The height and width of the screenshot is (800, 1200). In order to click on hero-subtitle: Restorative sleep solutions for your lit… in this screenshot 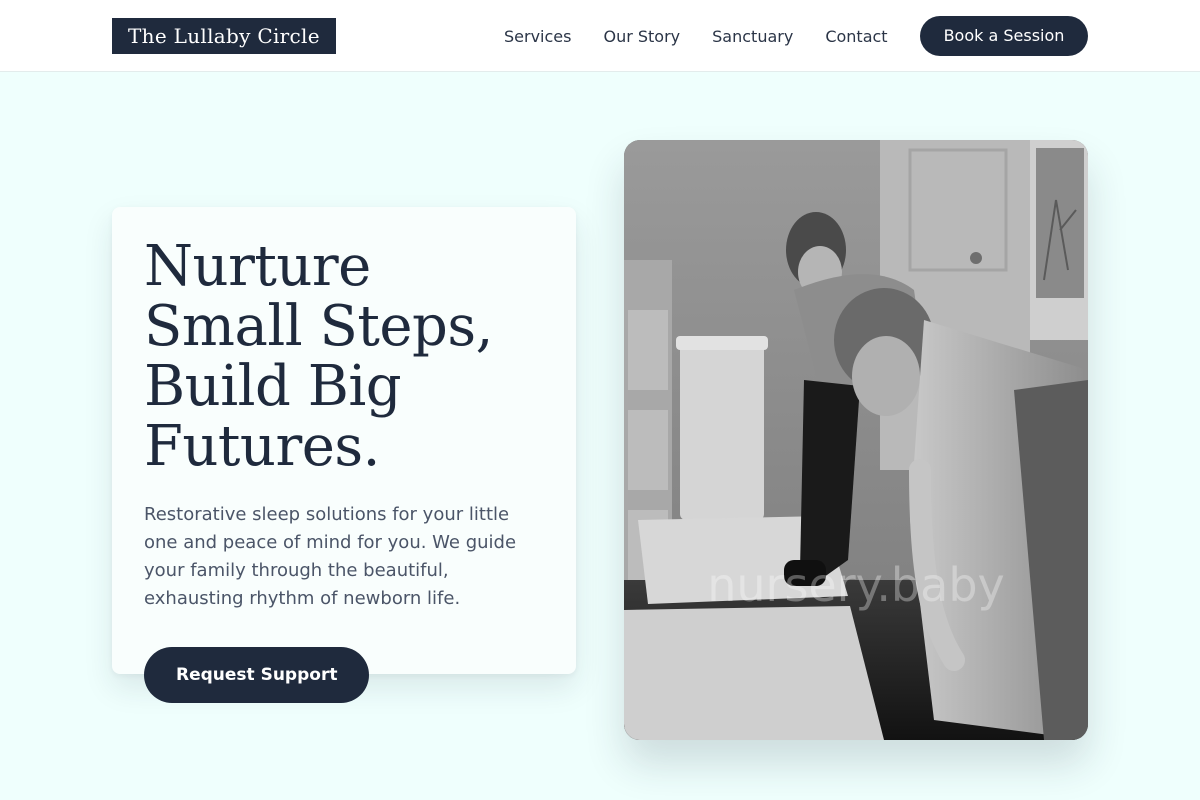, I will do `click(330, 556)`.